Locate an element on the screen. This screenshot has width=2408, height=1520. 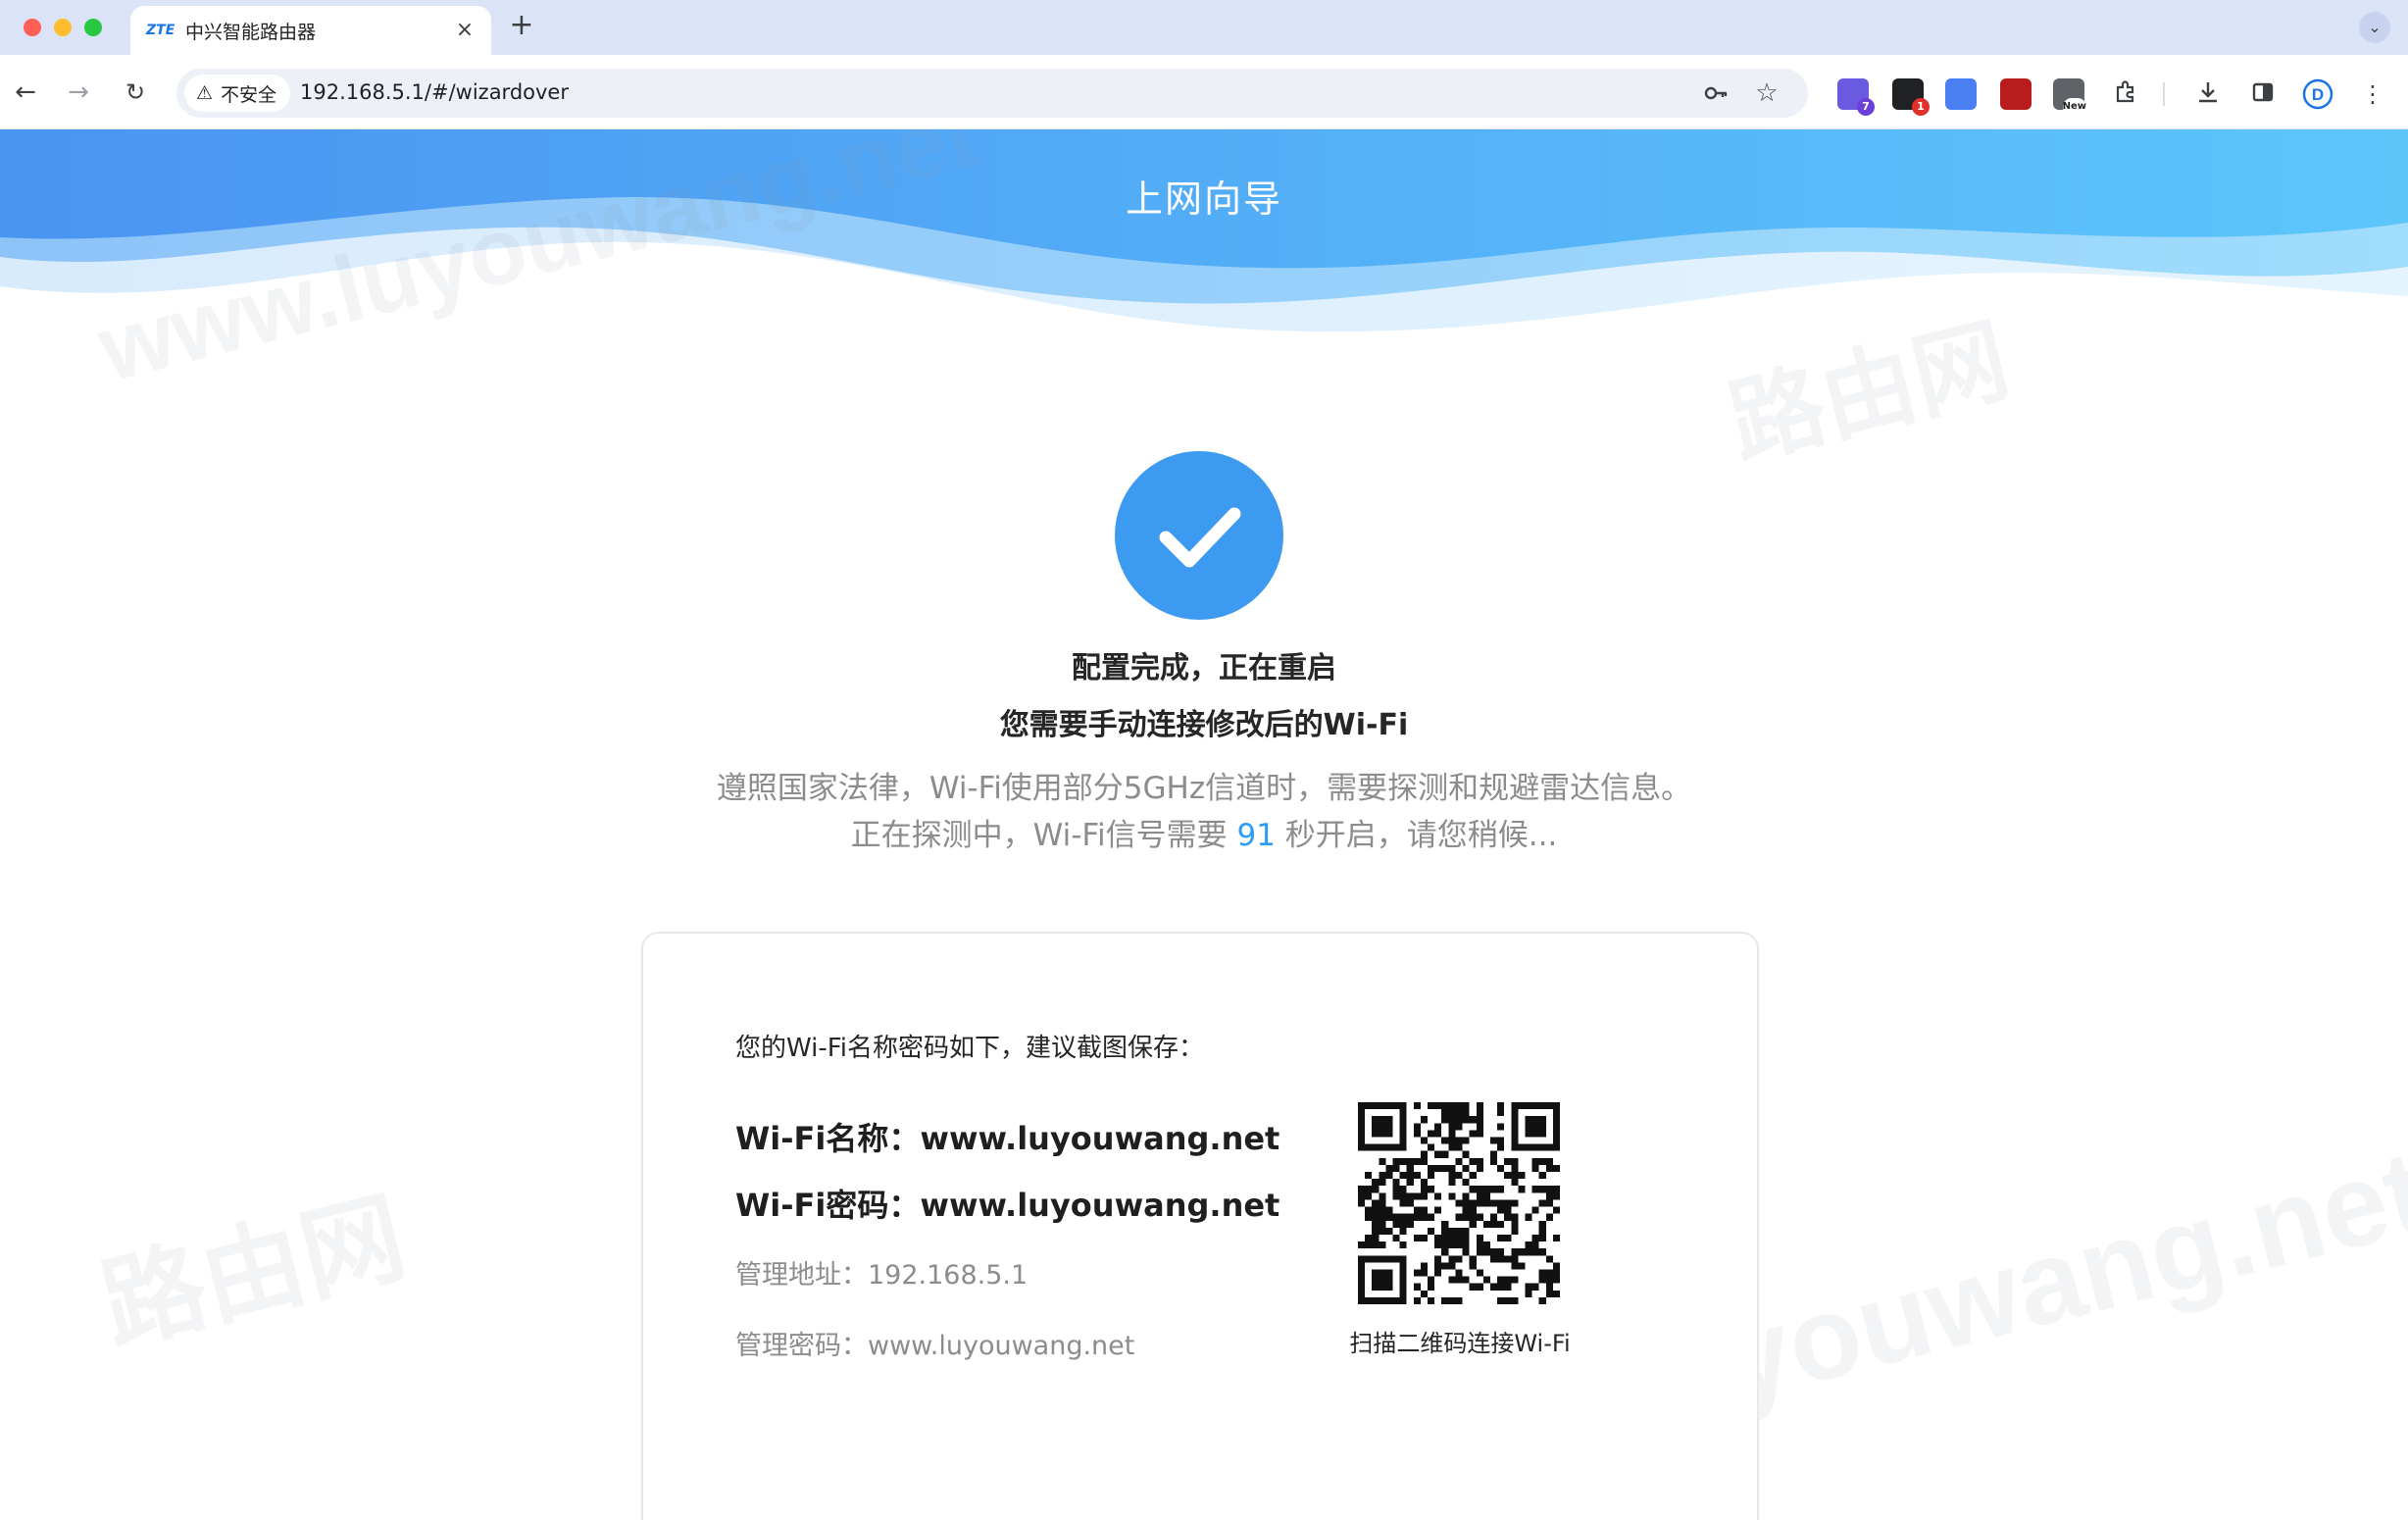
download-icon is located at coordinates (2208, 94).